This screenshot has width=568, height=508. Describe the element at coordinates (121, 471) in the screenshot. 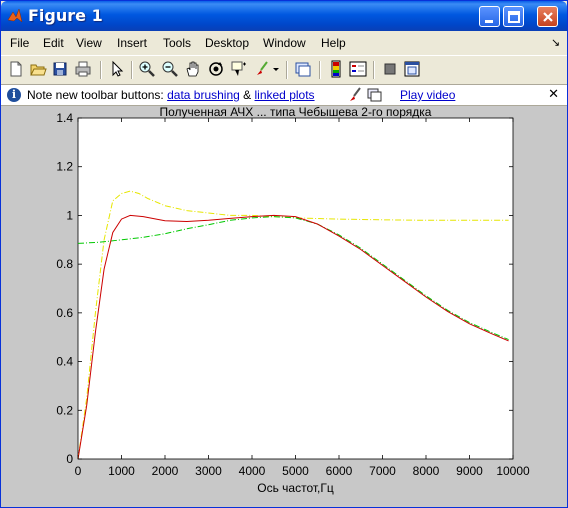

I see `x-tick-label: 1000` at that location.